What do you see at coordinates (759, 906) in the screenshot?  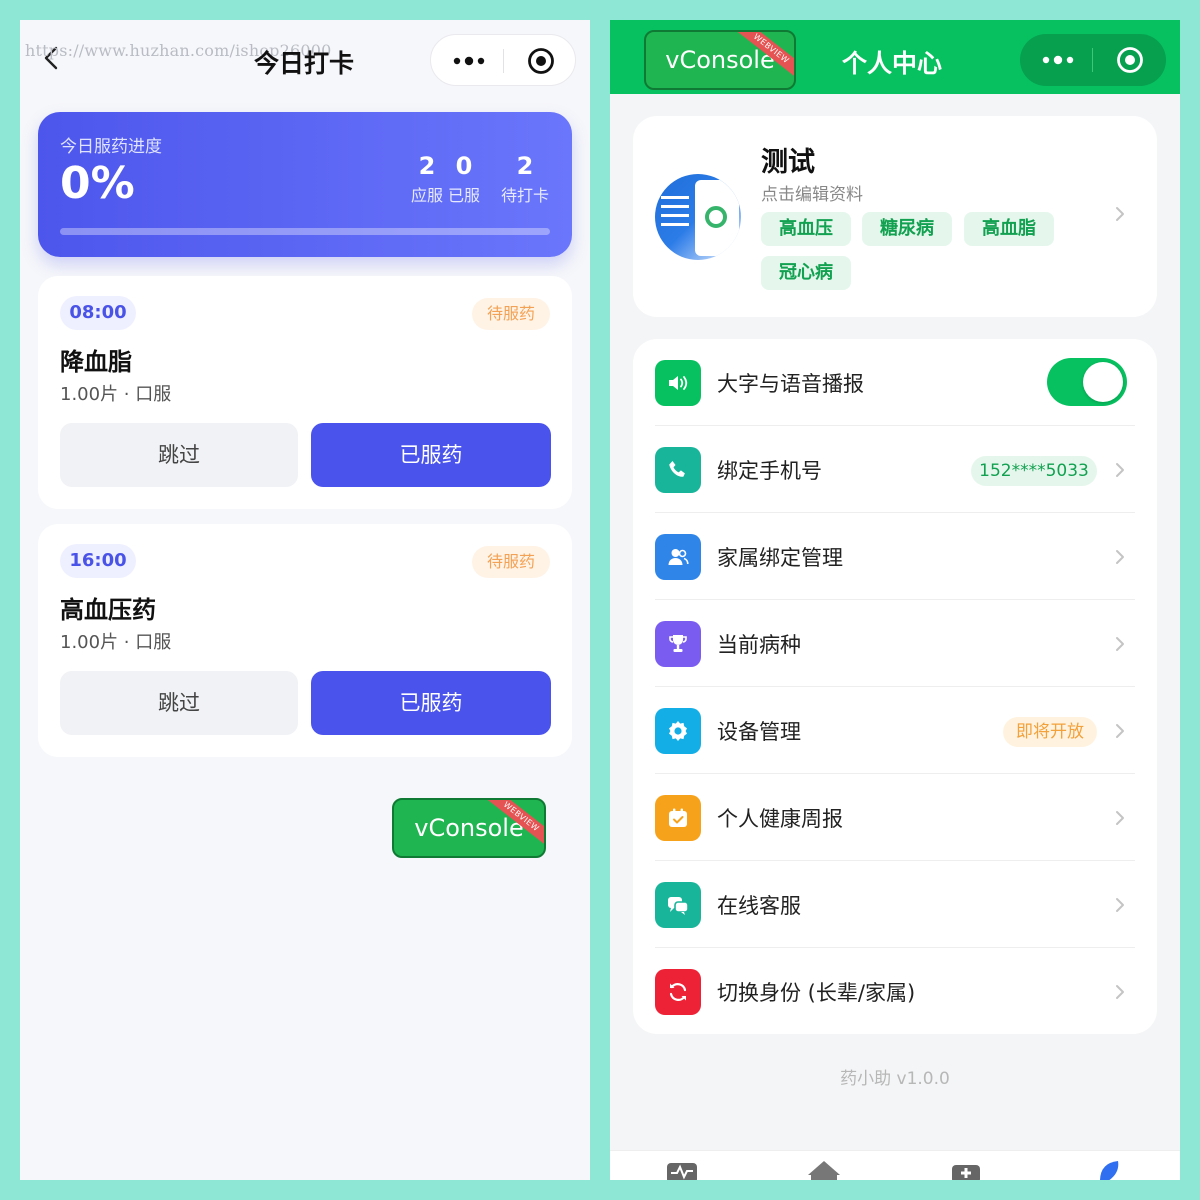 I see `menu-item-label: 在线客服` at bounding box center [759, 906].